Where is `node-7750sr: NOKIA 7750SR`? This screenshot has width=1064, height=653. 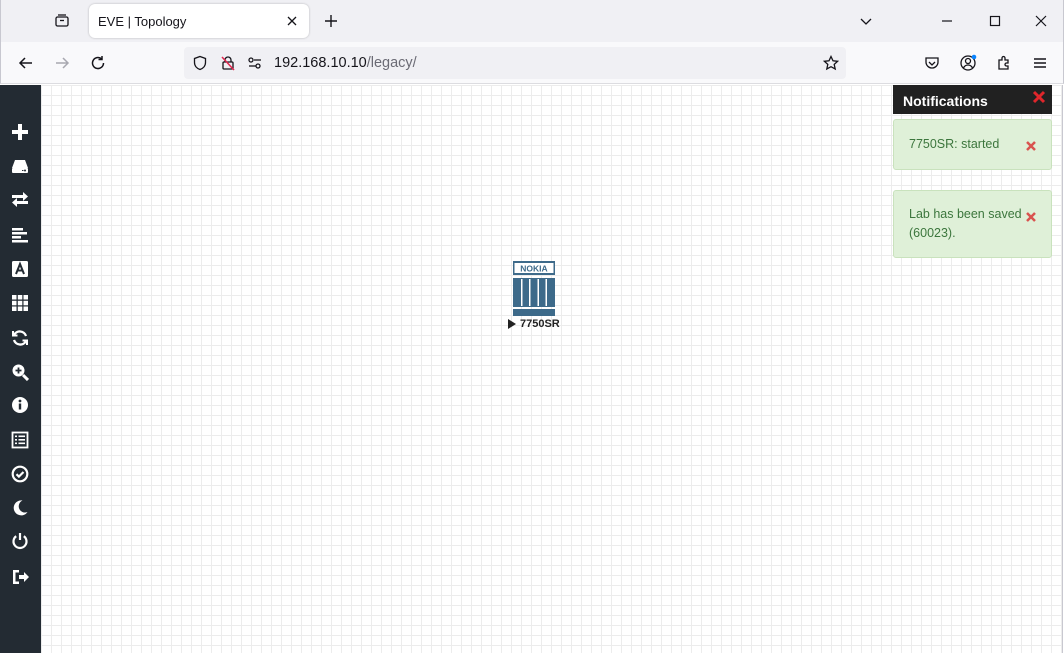
node-7750sr: NOKIA 7750SR is located at coordinates (536, 297).